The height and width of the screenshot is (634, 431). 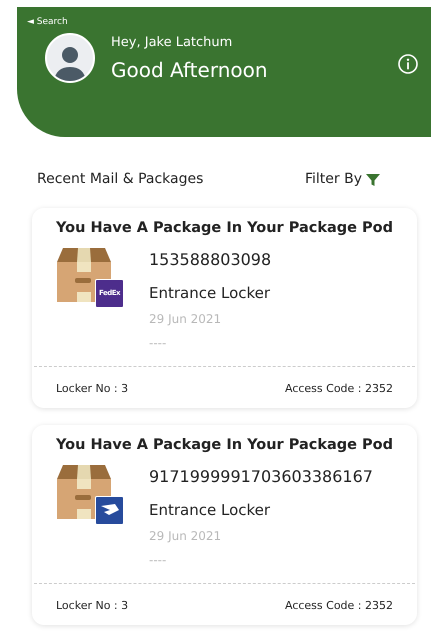 I want to click on tracking-number: 9171999991703603386167, so click(x=261, y=477).